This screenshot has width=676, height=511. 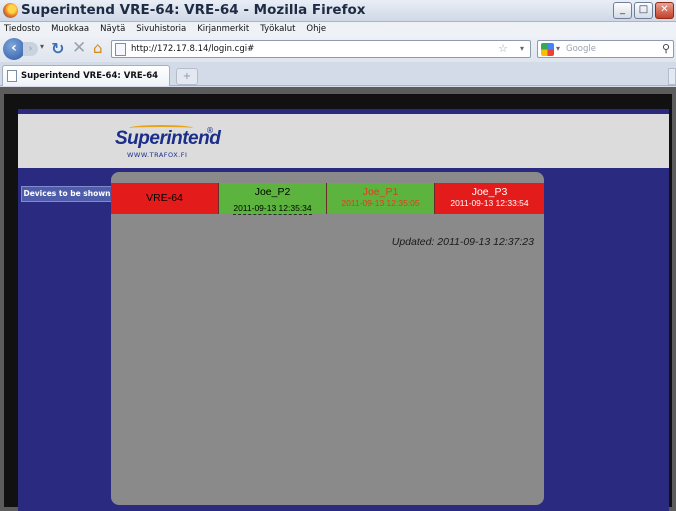 What do you see at coordinates (67, 194) in the screenshot?
I see `devices-to-be-shown-button: Devices to be shown` at bounding box center [67, 194].